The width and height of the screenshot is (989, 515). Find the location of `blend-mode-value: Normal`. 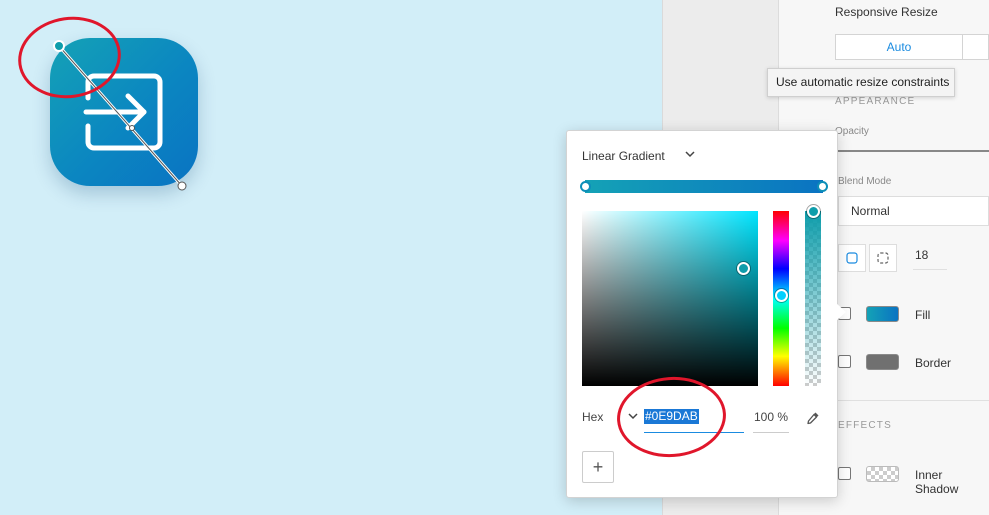

blend-mode-value: Normal is located at coordinates (870, 211).